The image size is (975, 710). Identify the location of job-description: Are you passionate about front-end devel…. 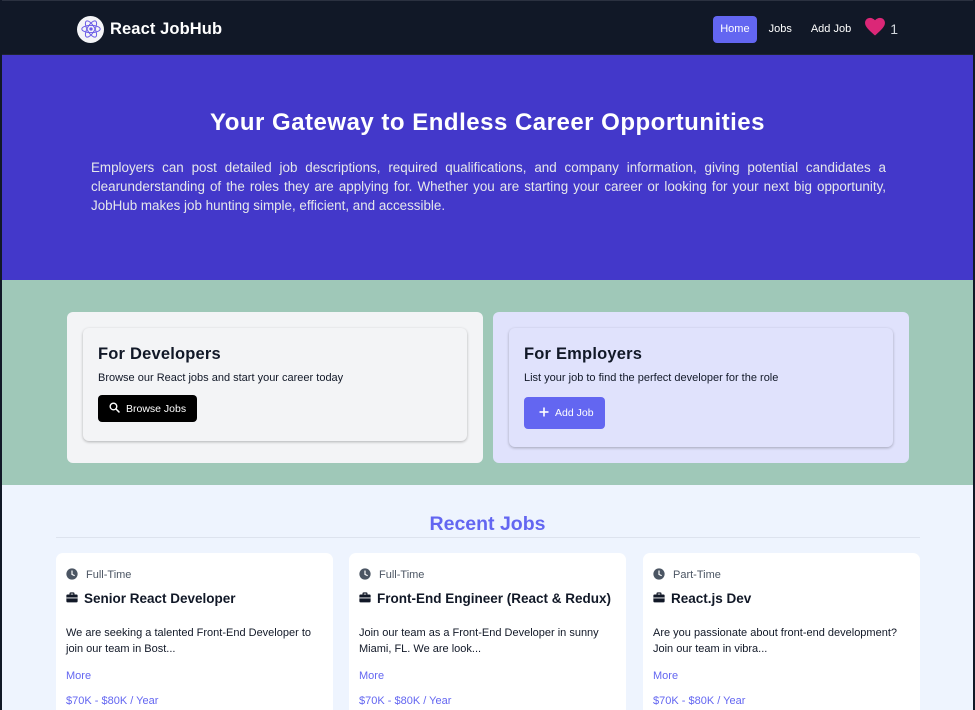
(775, 641).